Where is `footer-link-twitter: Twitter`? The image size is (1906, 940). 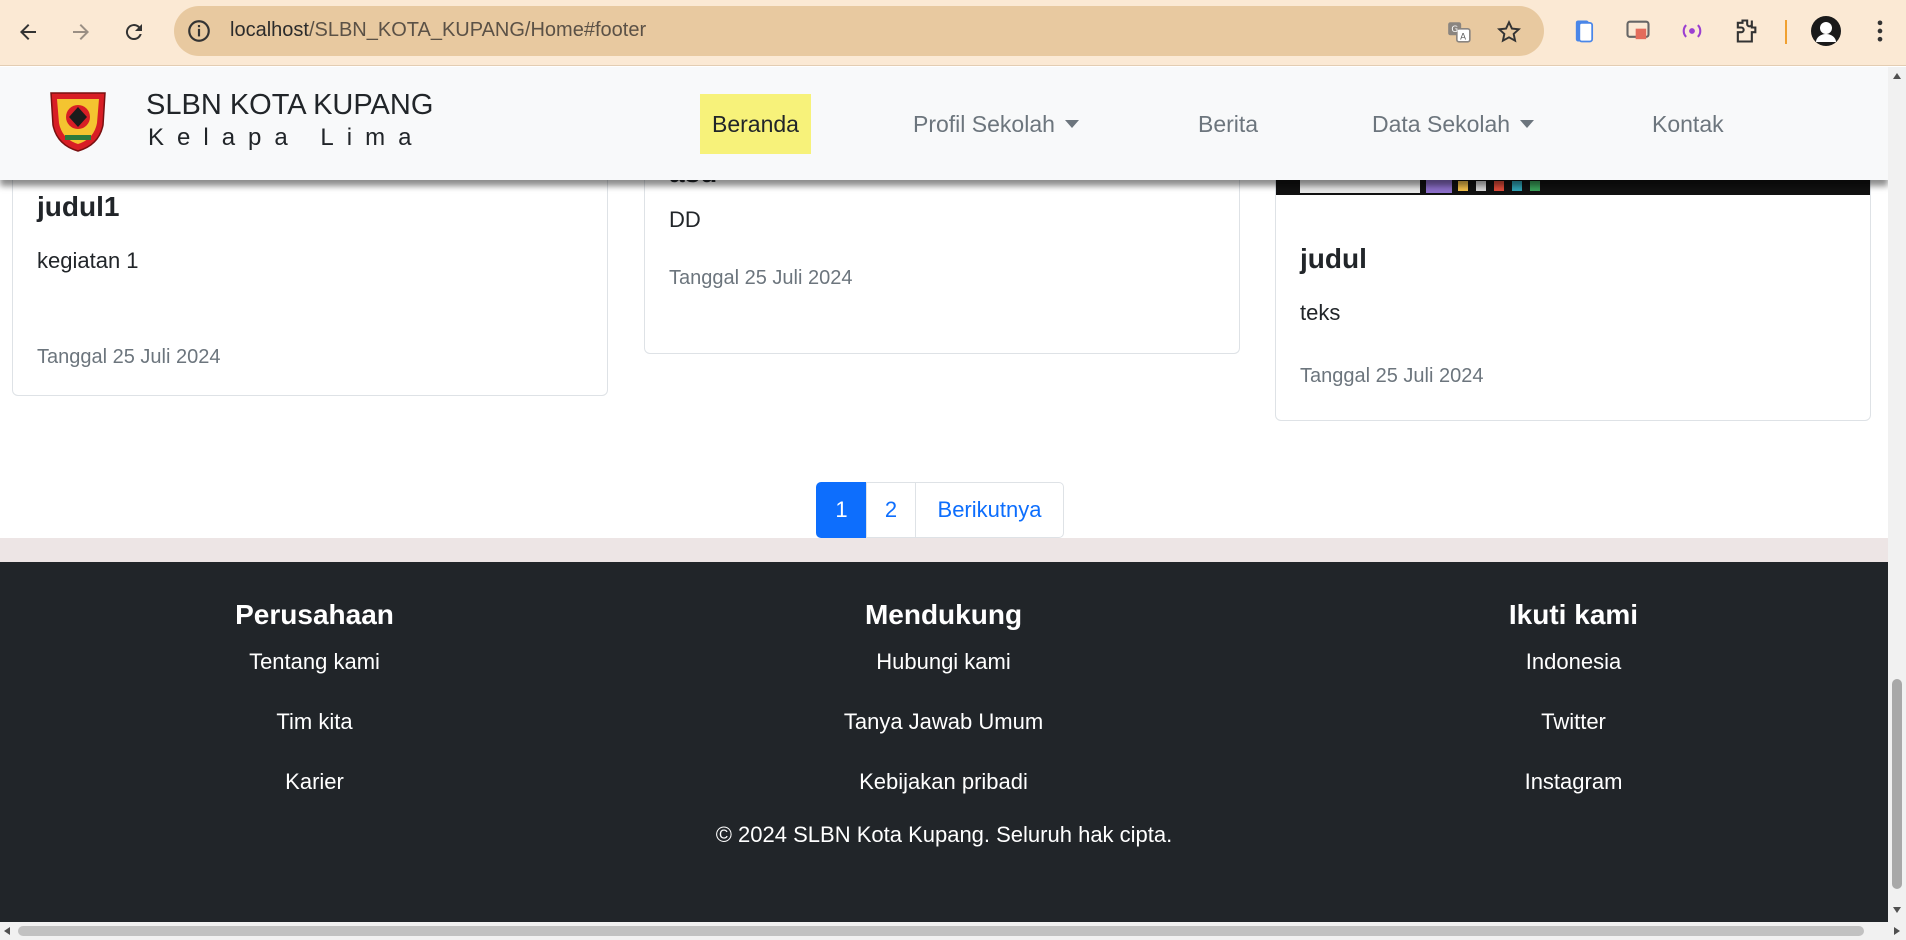
footer-link-twitter: Twitter is located at coordinates (1573, 722).